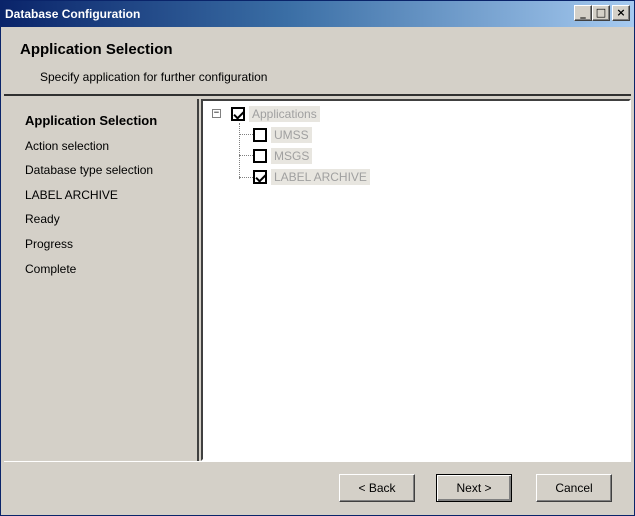  What do you see at coordinates (621, 13) in the screenshot?
I see `close-button: ×` at bounding box center [621, 13].